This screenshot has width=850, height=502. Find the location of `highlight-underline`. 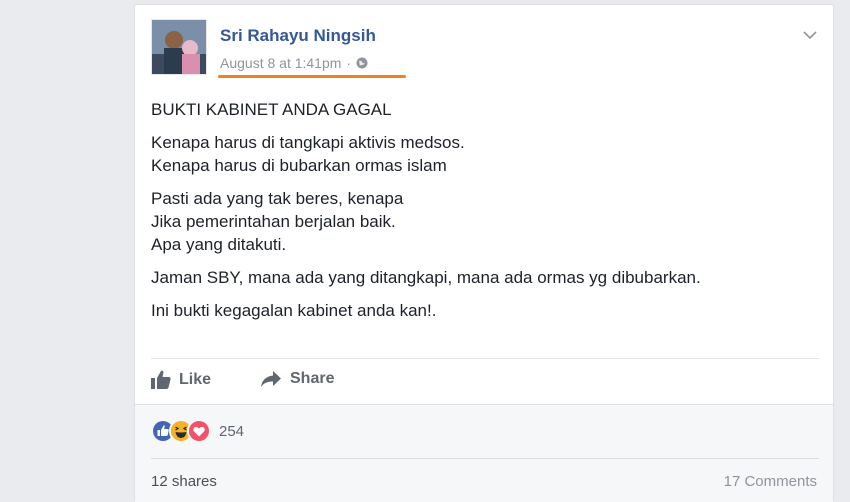

highlight-underline is located at coordinates (312, 76).